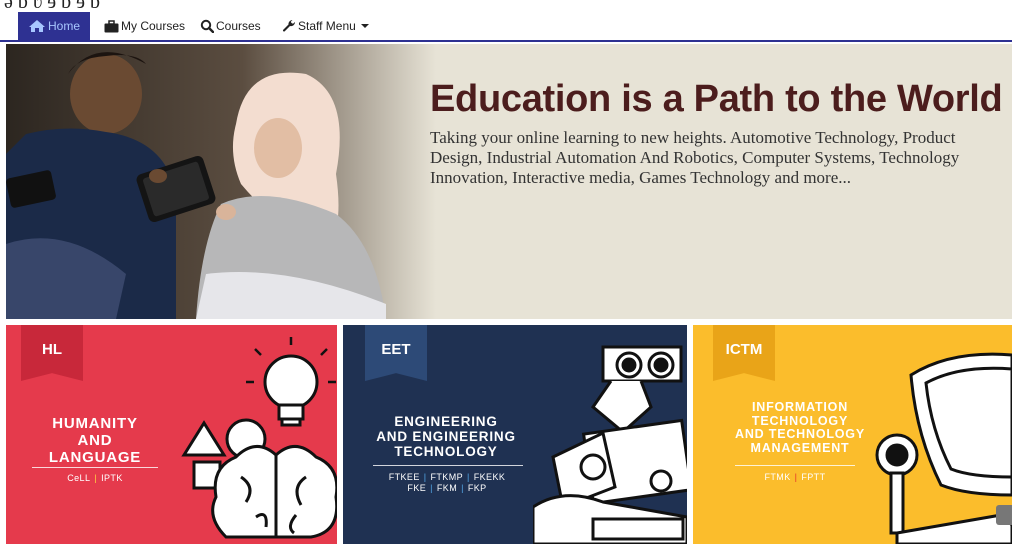 This screenshot has width=1012, height=544. What do you see at coordinates (506, 27) in the screenshot?
I see `main-navbar: Home My Courses Courses Staff Menu` at bounding box center [506, 27].